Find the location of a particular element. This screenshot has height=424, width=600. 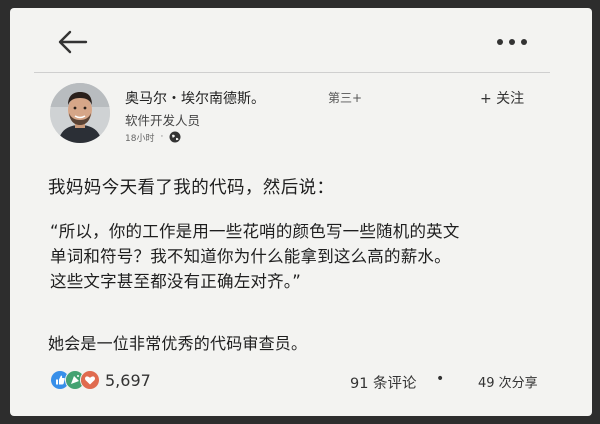

connection-degree: 第三+ is located at coordinates (345, 98).